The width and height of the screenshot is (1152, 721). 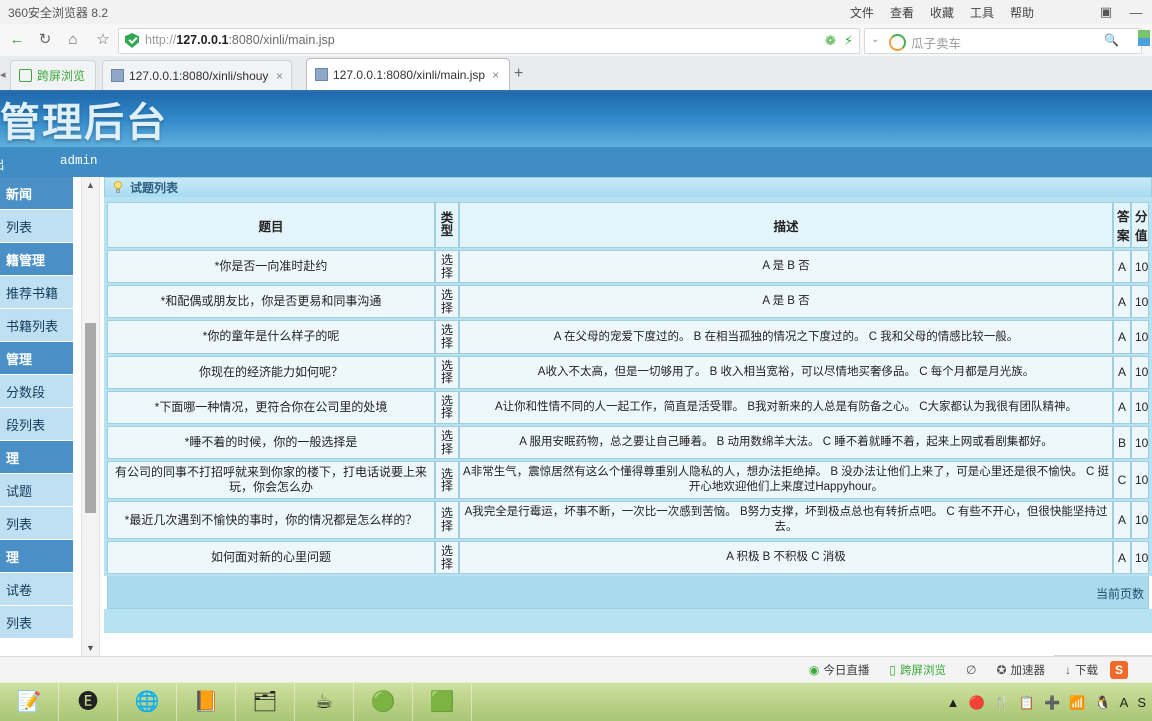 I want to click on column-header-title: 题目, so click(x=271, y=225).